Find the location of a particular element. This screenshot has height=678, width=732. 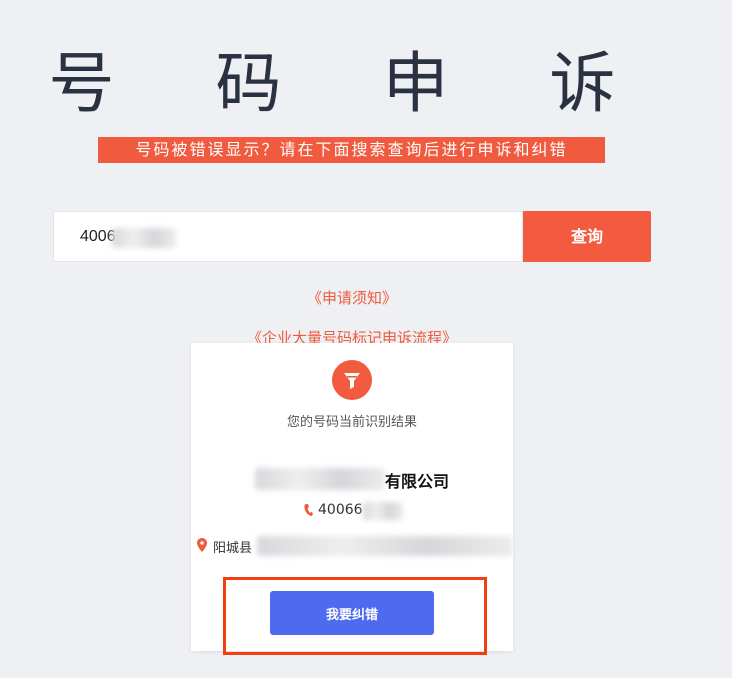

page-title: 号 码 申 诉 is located at coordinates (352, 83).